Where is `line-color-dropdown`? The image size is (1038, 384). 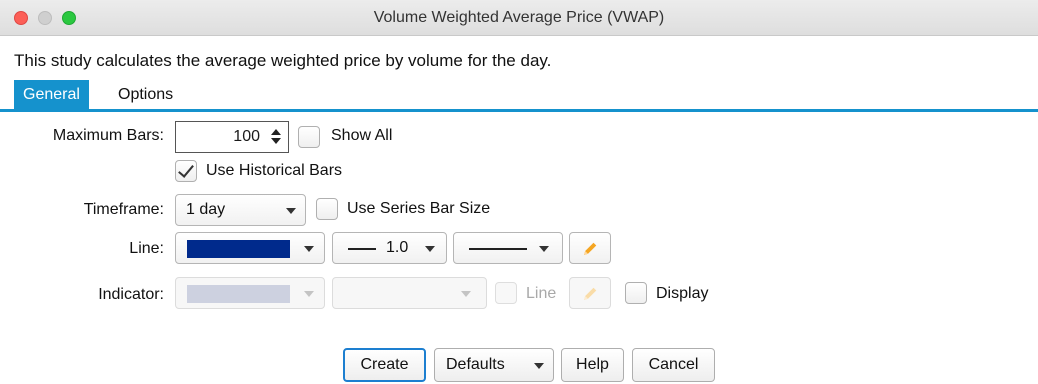
line-color-dropdown is located at coordinates (250, 248).